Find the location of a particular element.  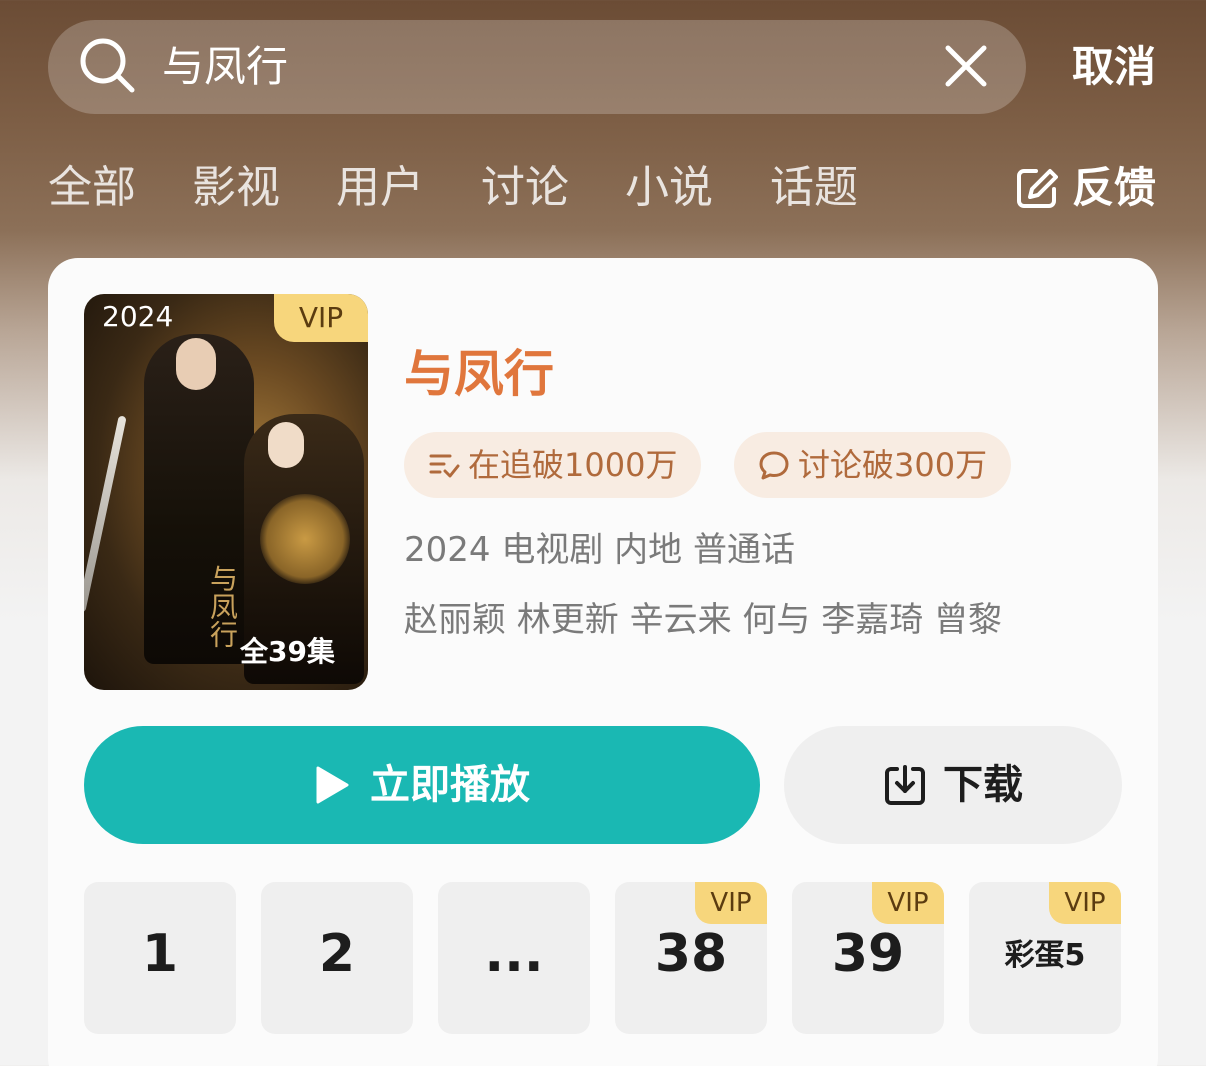

search-input: 与凤行 is located at coordinates (225, 67).